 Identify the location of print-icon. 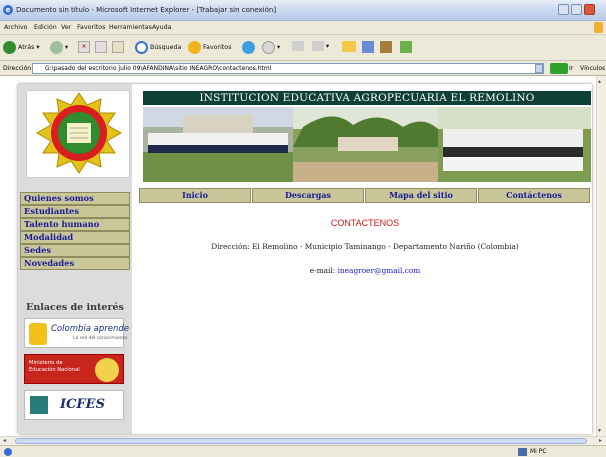
(318, 46).